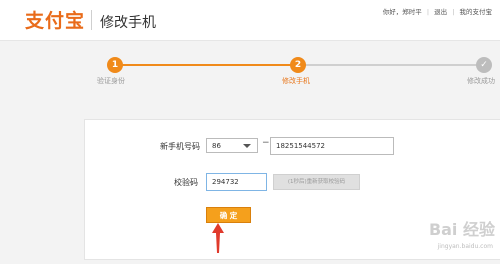  What do you see at coordinates (247, 146) in the screenshot?
I see `chevron-down-icon` at bounding box center [247, 146].